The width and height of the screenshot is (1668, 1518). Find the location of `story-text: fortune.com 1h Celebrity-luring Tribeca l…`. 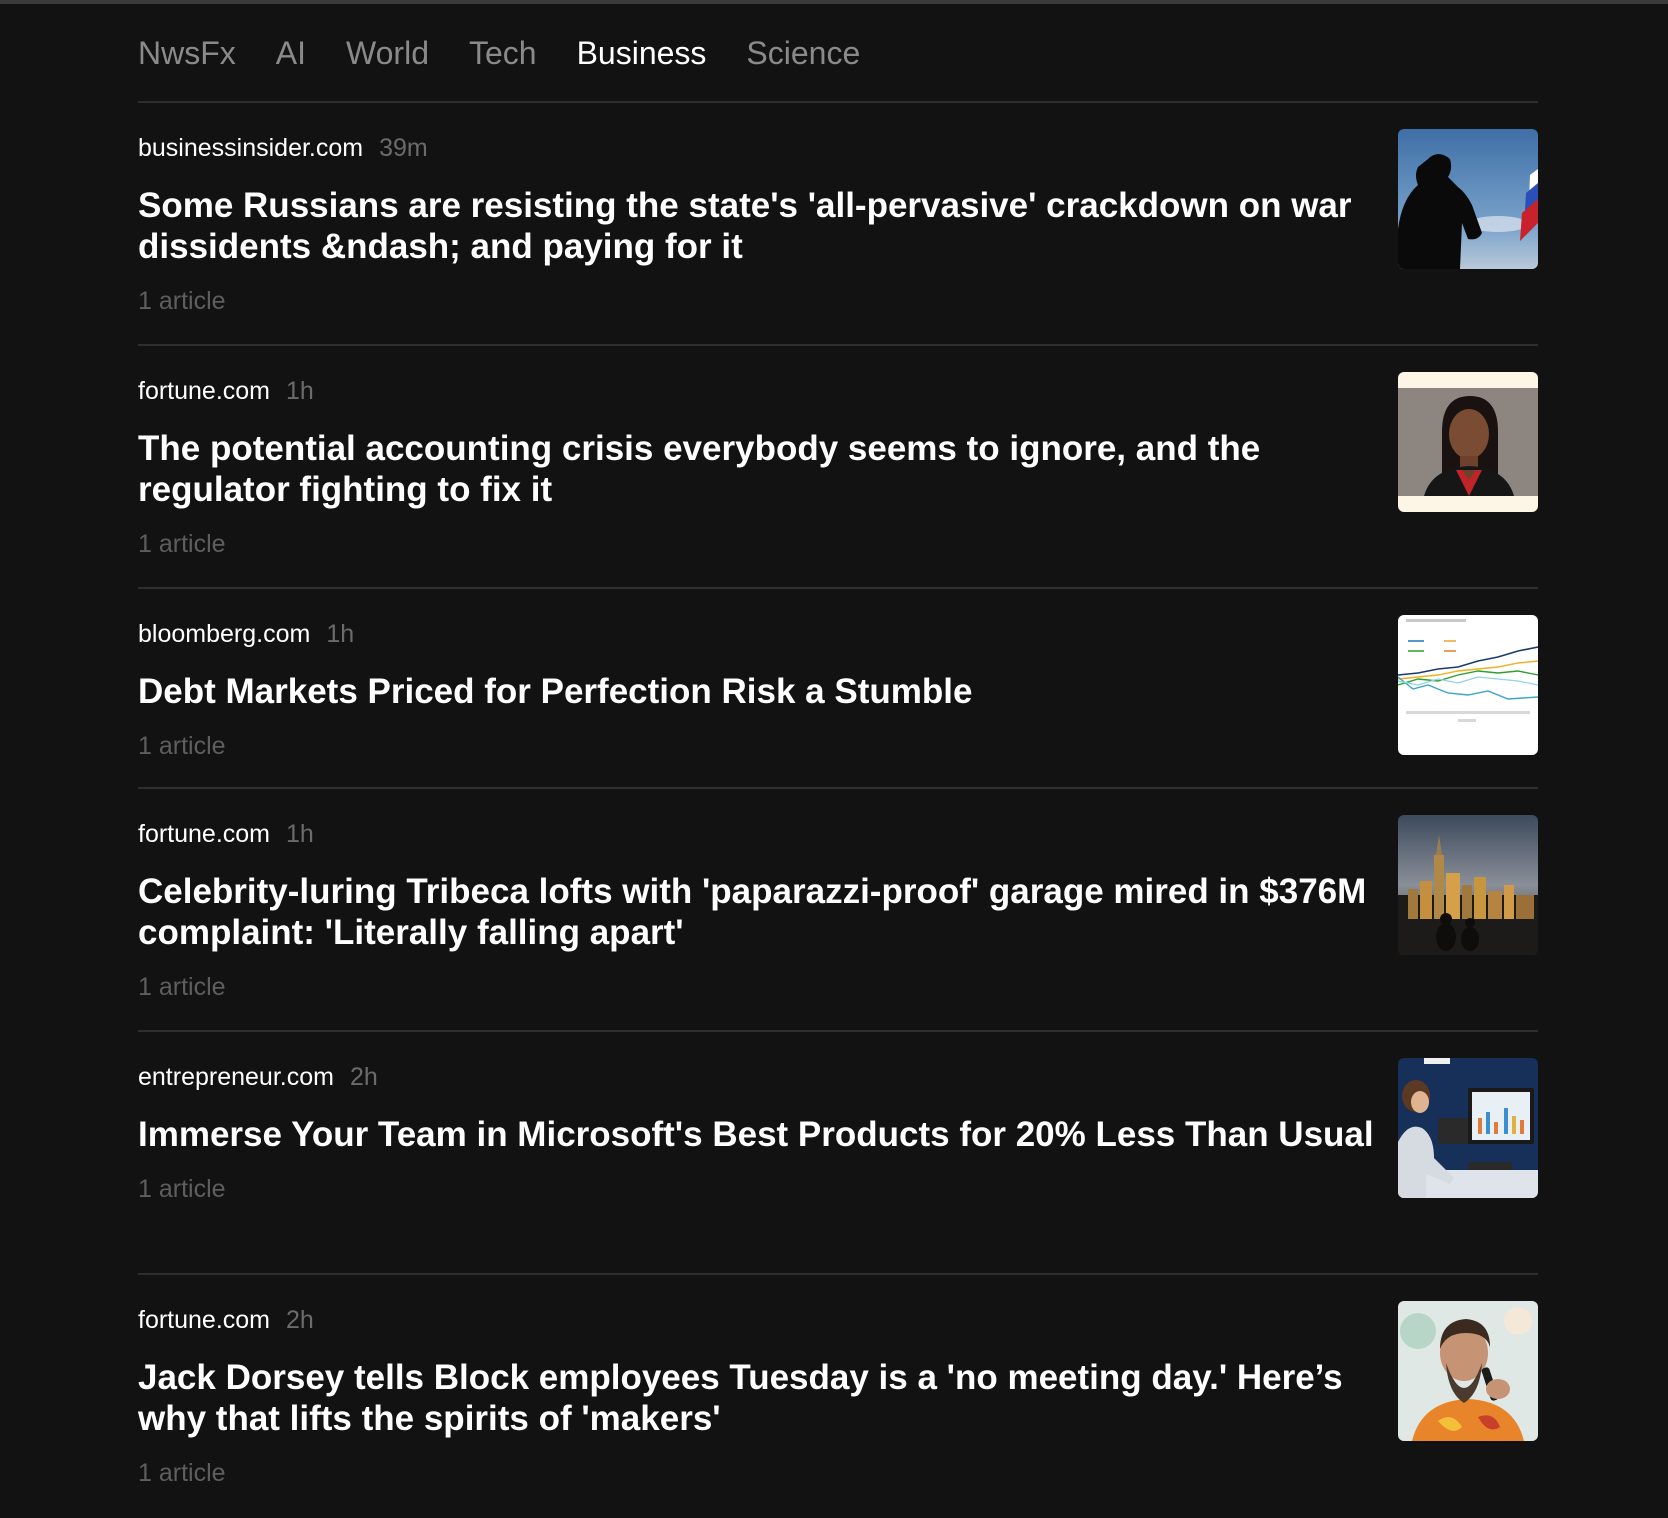

story-text: fortune.com 1h Celebrity-luring Tribeca l… is located at coordinates (763, 910).